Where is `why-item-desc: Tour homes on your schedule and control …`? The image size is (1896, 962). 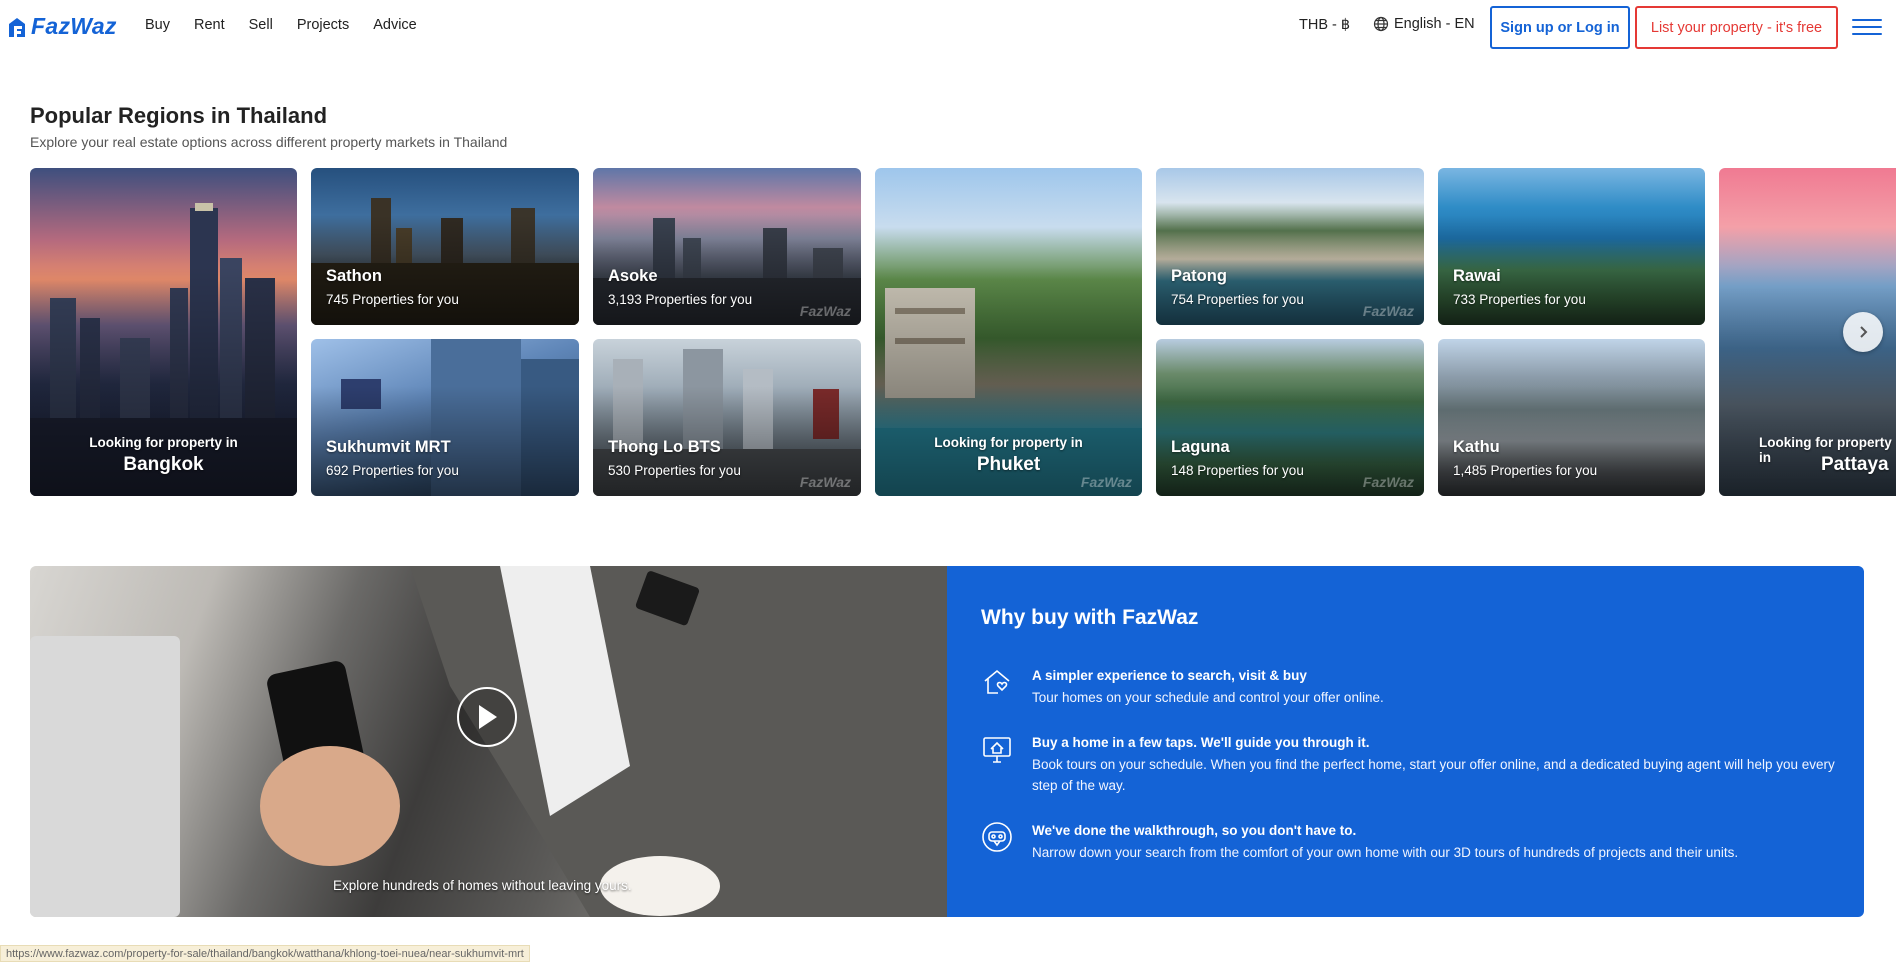 why-item-desc: Tour homes on your schedule and control … is located at coordinates (1208, 697).